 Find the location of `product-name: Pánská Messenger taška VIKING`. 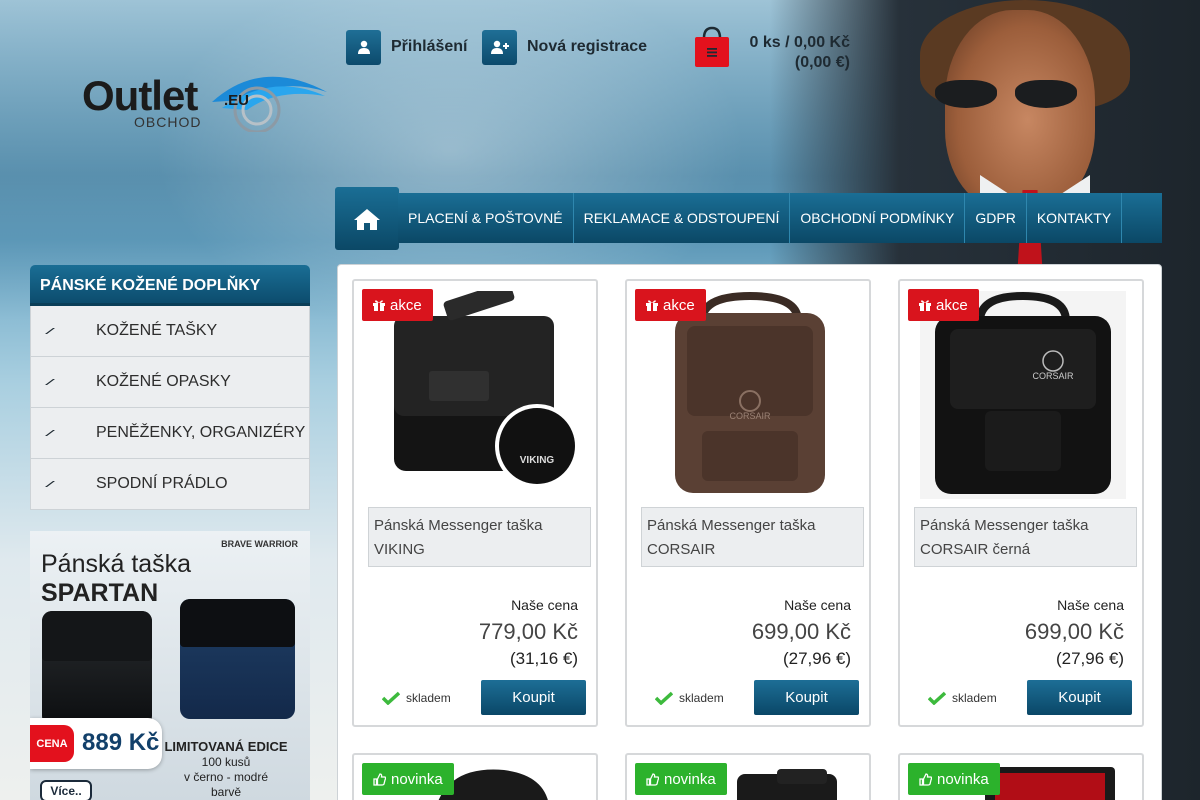

product-name: Pánská Messenger taška VIKING is located at coordinates (479, 537).